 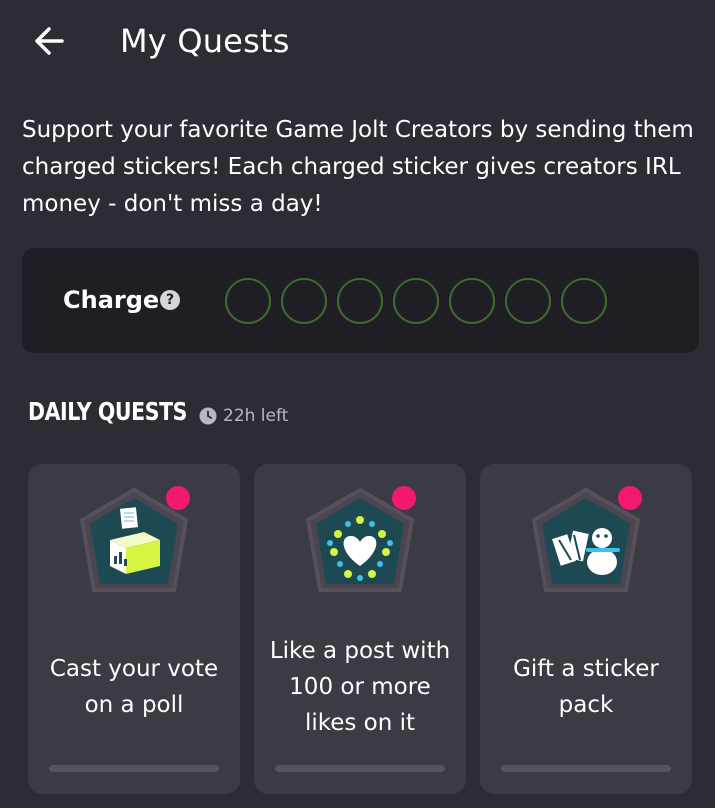 What do you see at coordinates (360, 629) in the screenshot?
I see `quest-card-like-post: Like a post with 100 or more likes on it` at bounding box center [360, 629].